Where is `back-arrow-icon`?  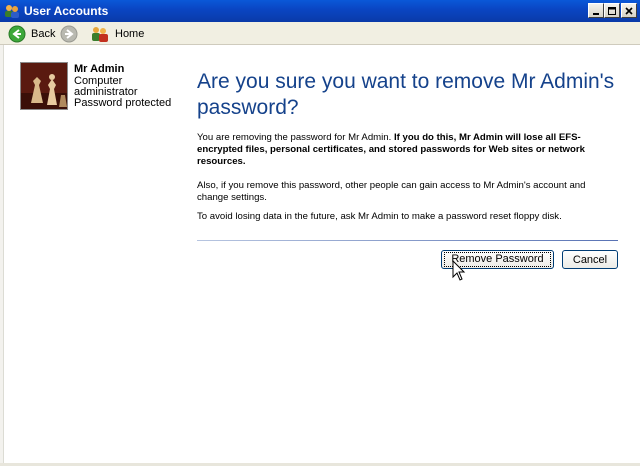
back-arrow-icon is located at coordinates (17, 33).